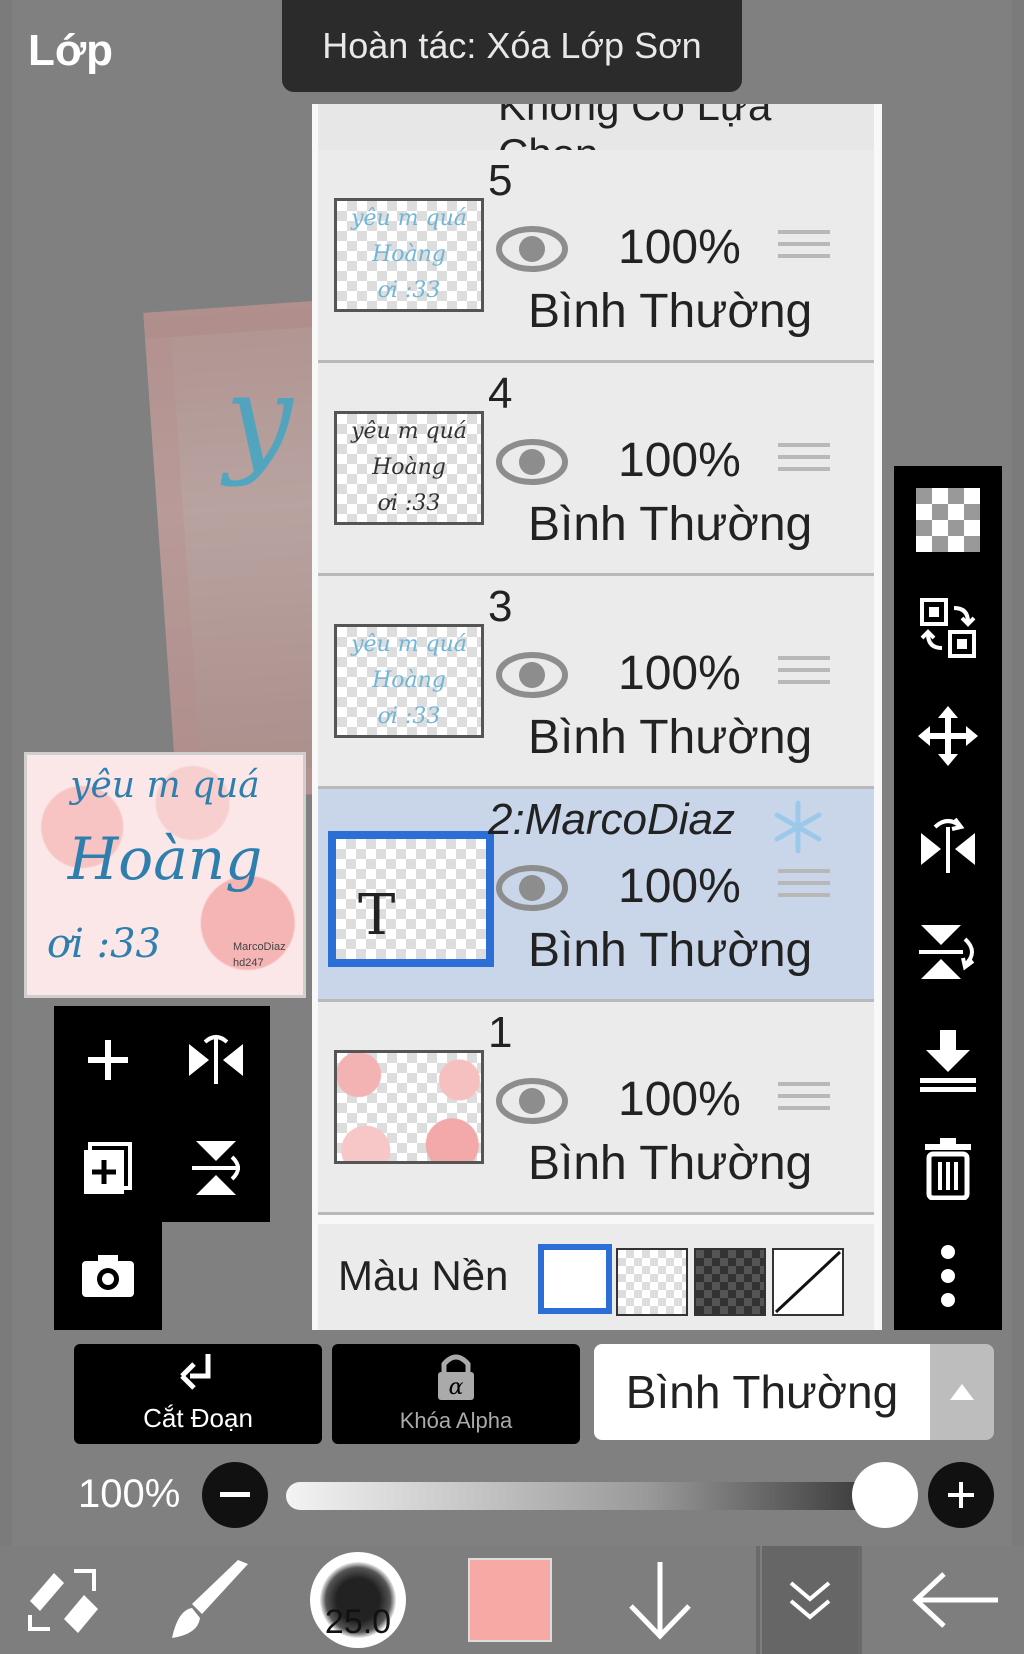 The height and width of the screenshot is (1654, 1024). I want to click on text-layer-glyph: T, so click(377, 915).